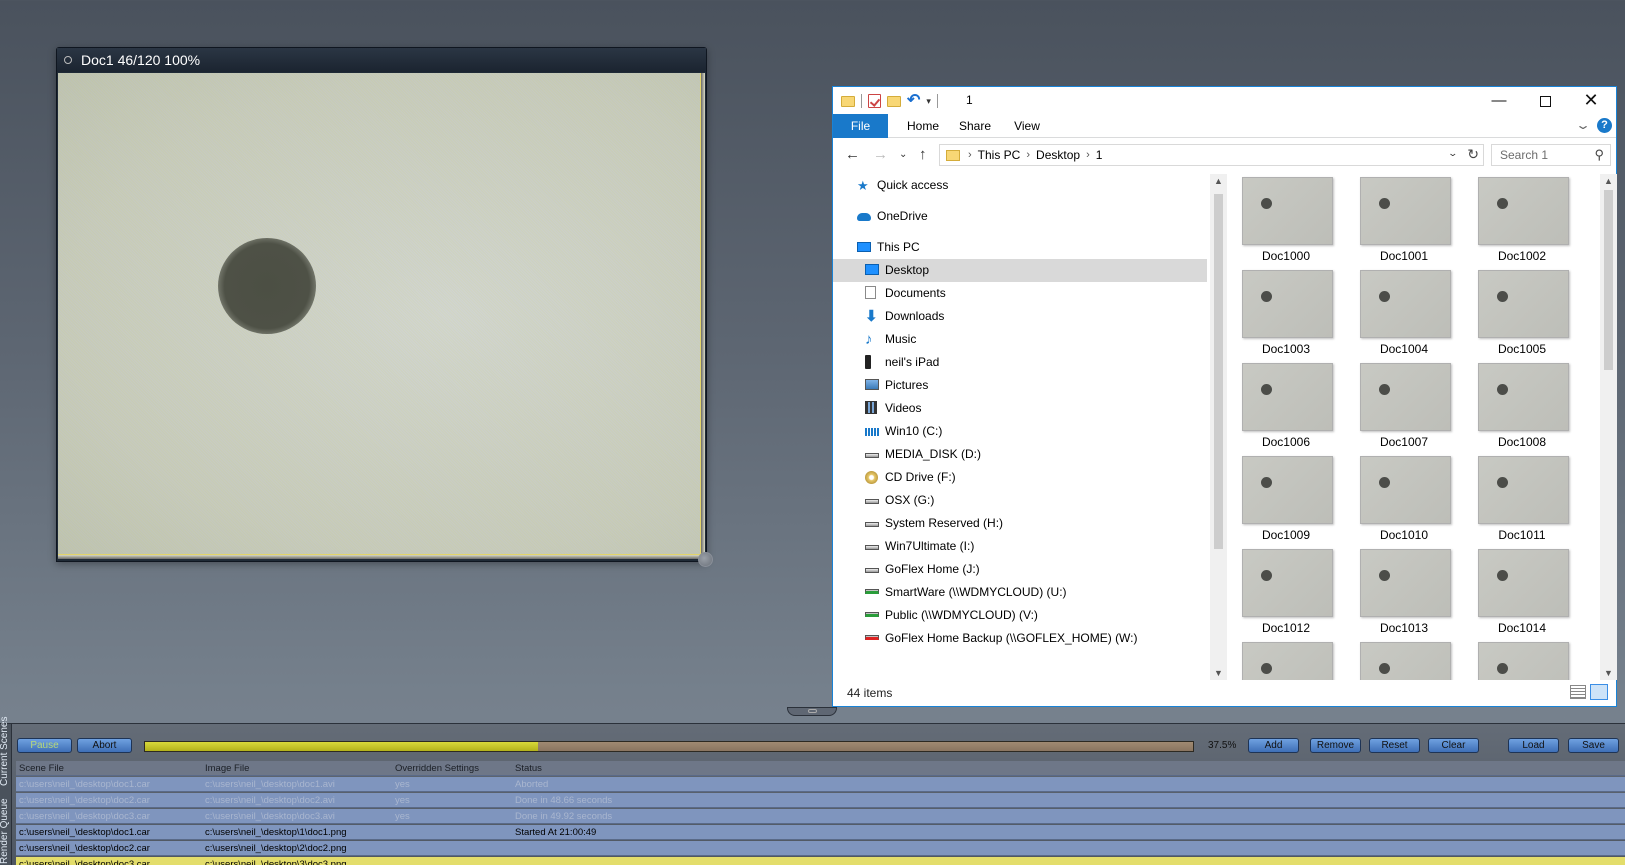  I want to click on nav-item: Public (\\WDMYCLOUD) (V:), so click(1020, 615).